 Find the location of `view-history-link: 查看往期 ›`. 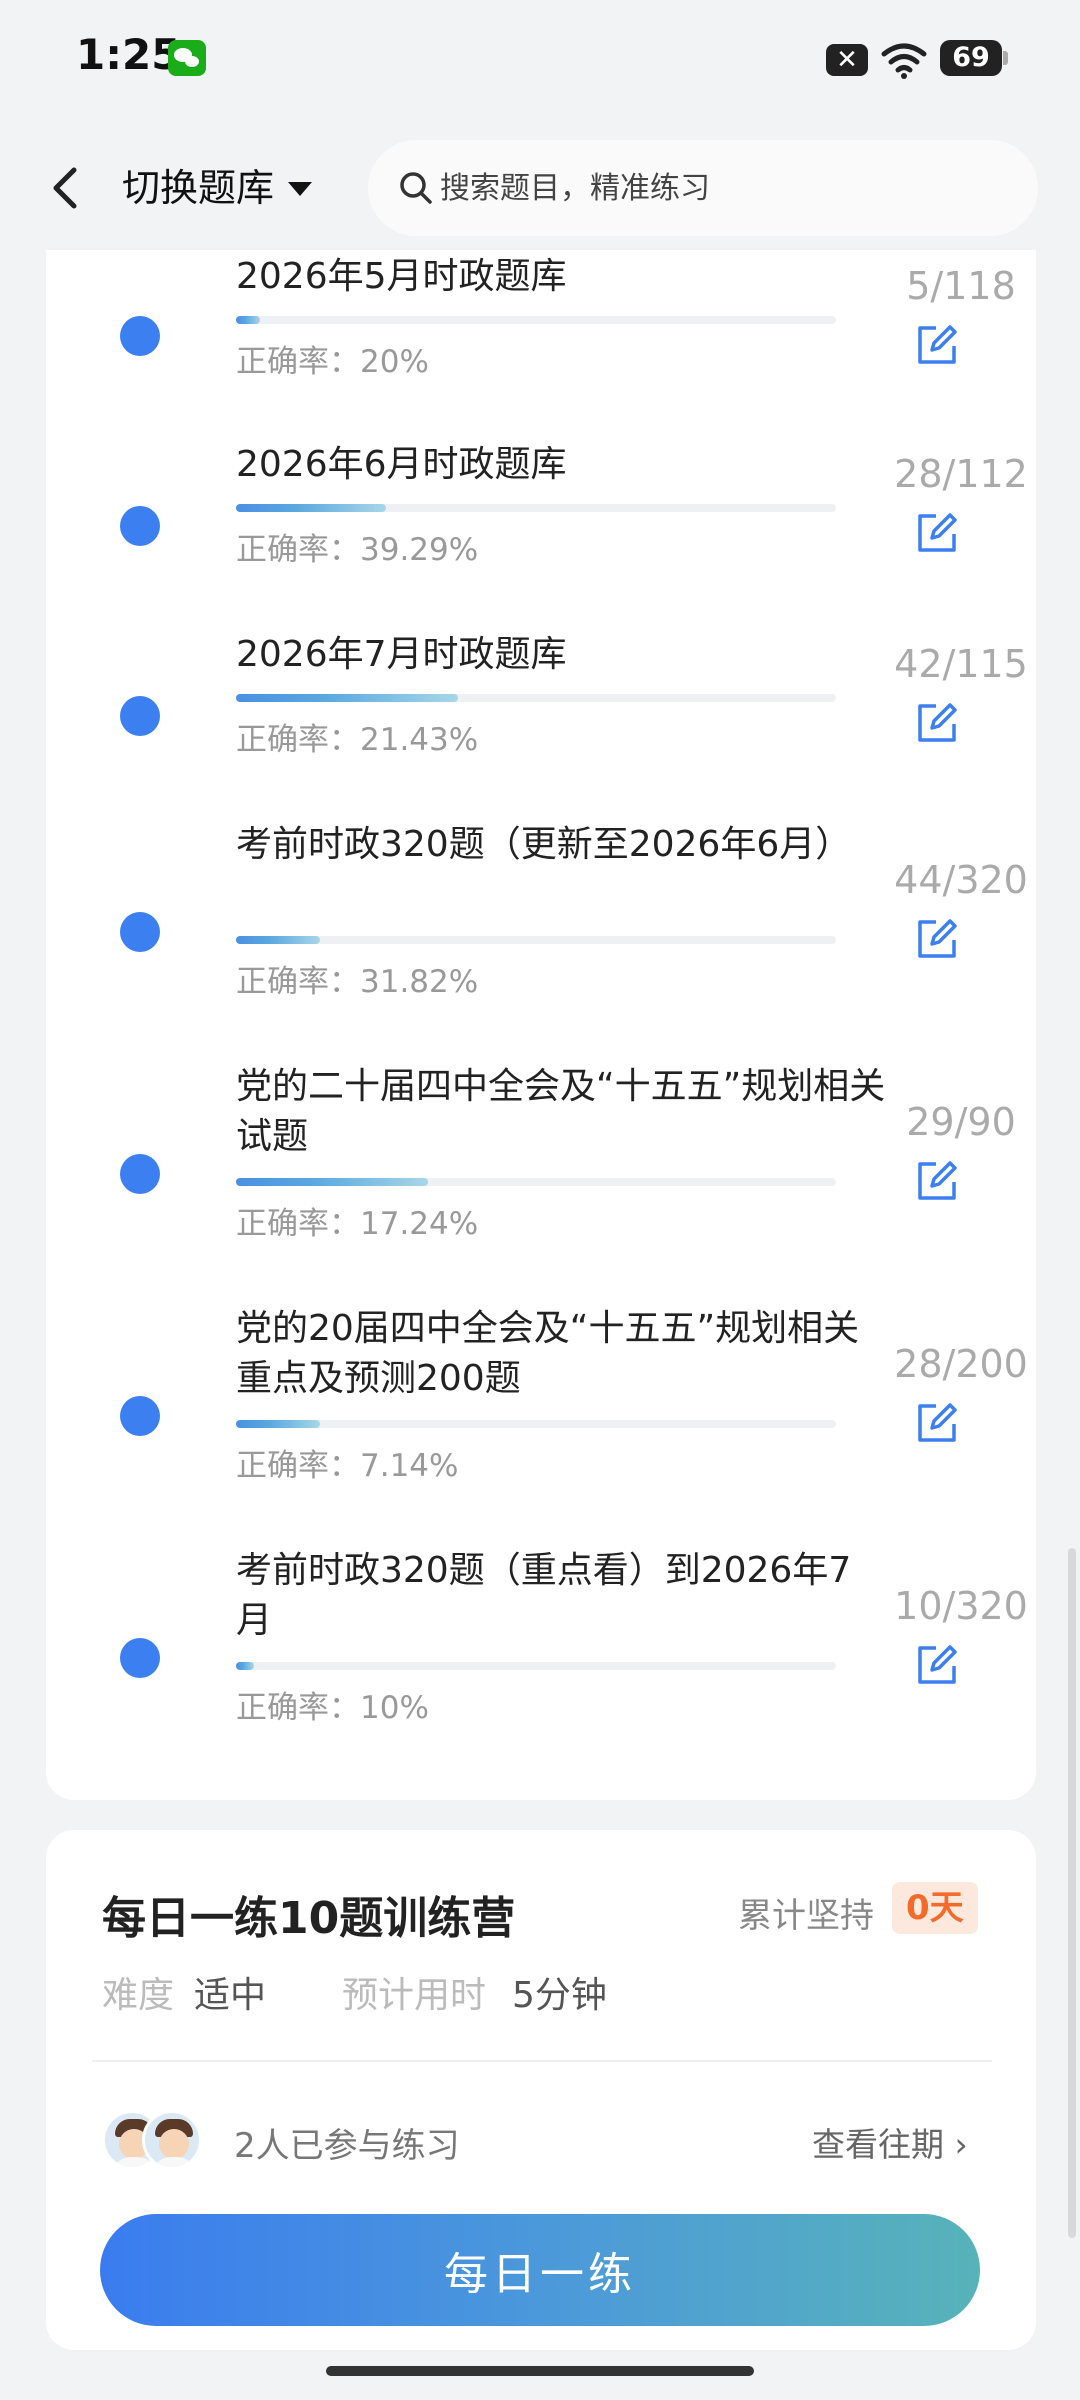

view-history-link: 查看往期 › is located at coordinates (890, 2142).